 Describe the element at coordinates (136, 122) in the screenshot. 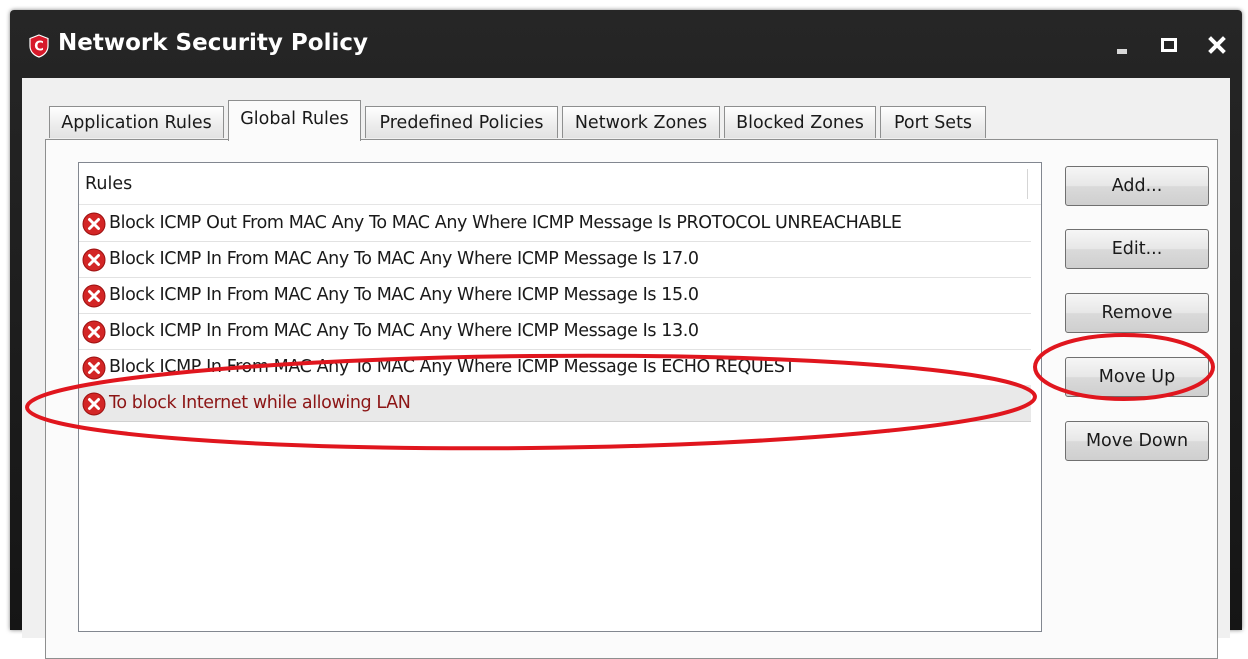

I see `tab-application-rules: Application Rules` at that location.